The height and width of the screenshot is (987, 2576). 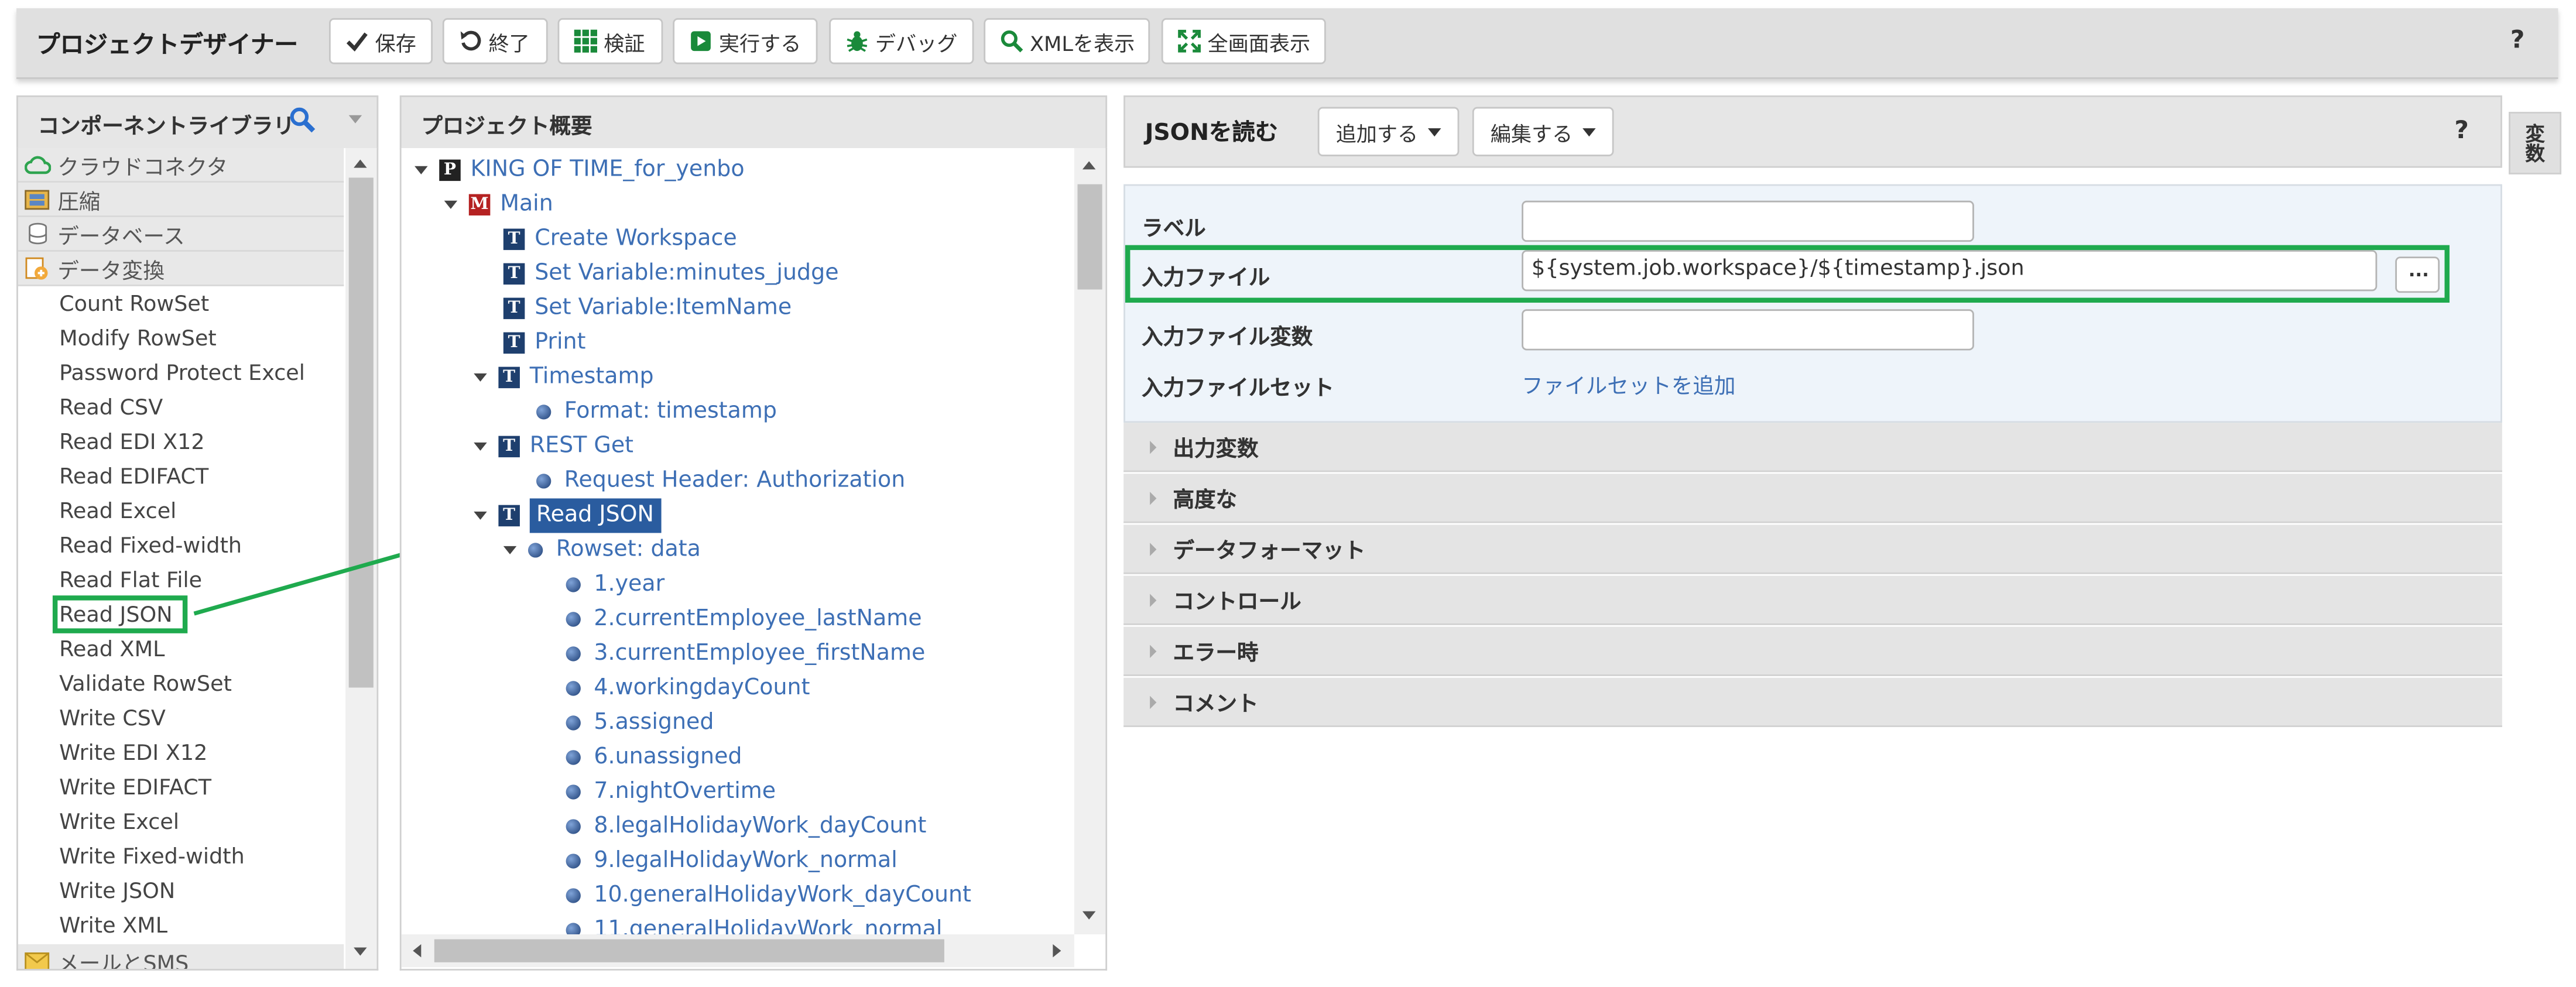 What do you see at coordinates (737, 170) in the screenshot?
I see `tree-node-project: P KING OF TIME_for_yenbo` at bounding box center [737, 170].